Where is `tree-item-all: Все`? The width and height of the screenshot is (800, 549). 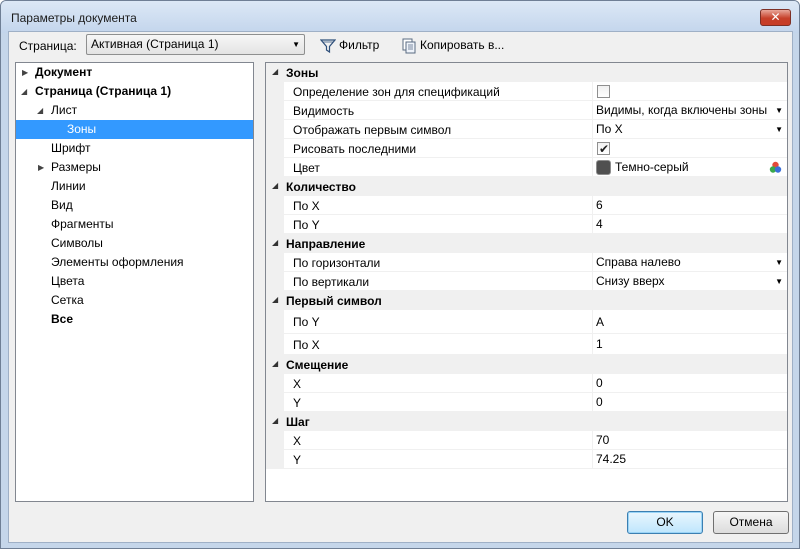
tree-item-all: Все is located at coordinates (134, 319).